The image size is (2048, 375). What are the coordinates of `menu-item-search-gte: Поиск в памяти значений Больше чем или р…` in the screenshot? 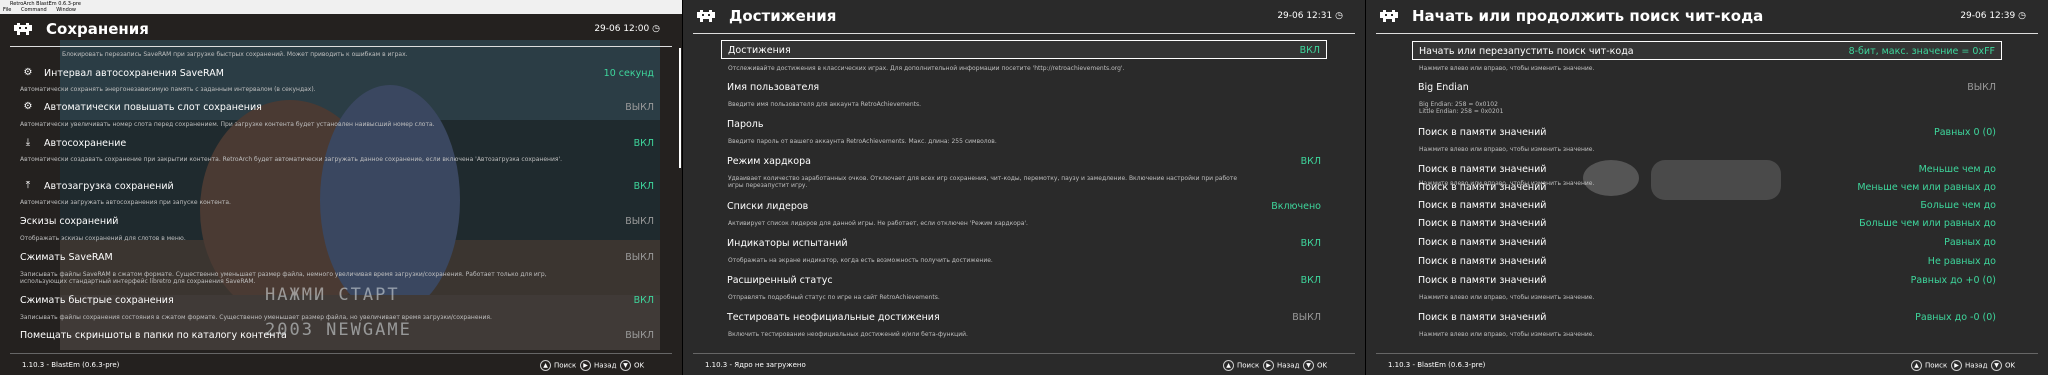 It's located at (1707, 223).